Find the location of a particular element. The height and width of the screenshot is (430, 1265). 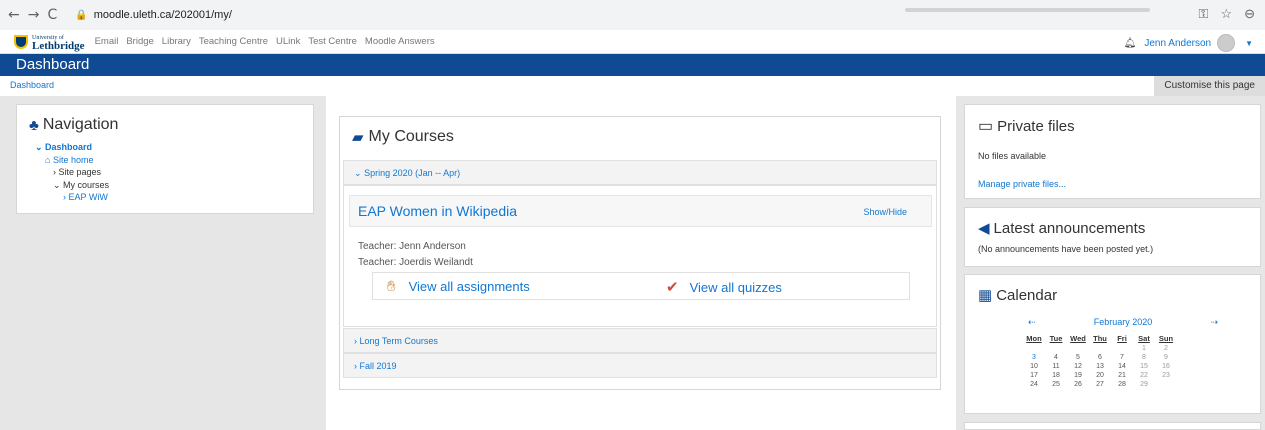

view-assignments-link: ✋︎ View all assignments is located at coordinates (458, 286).